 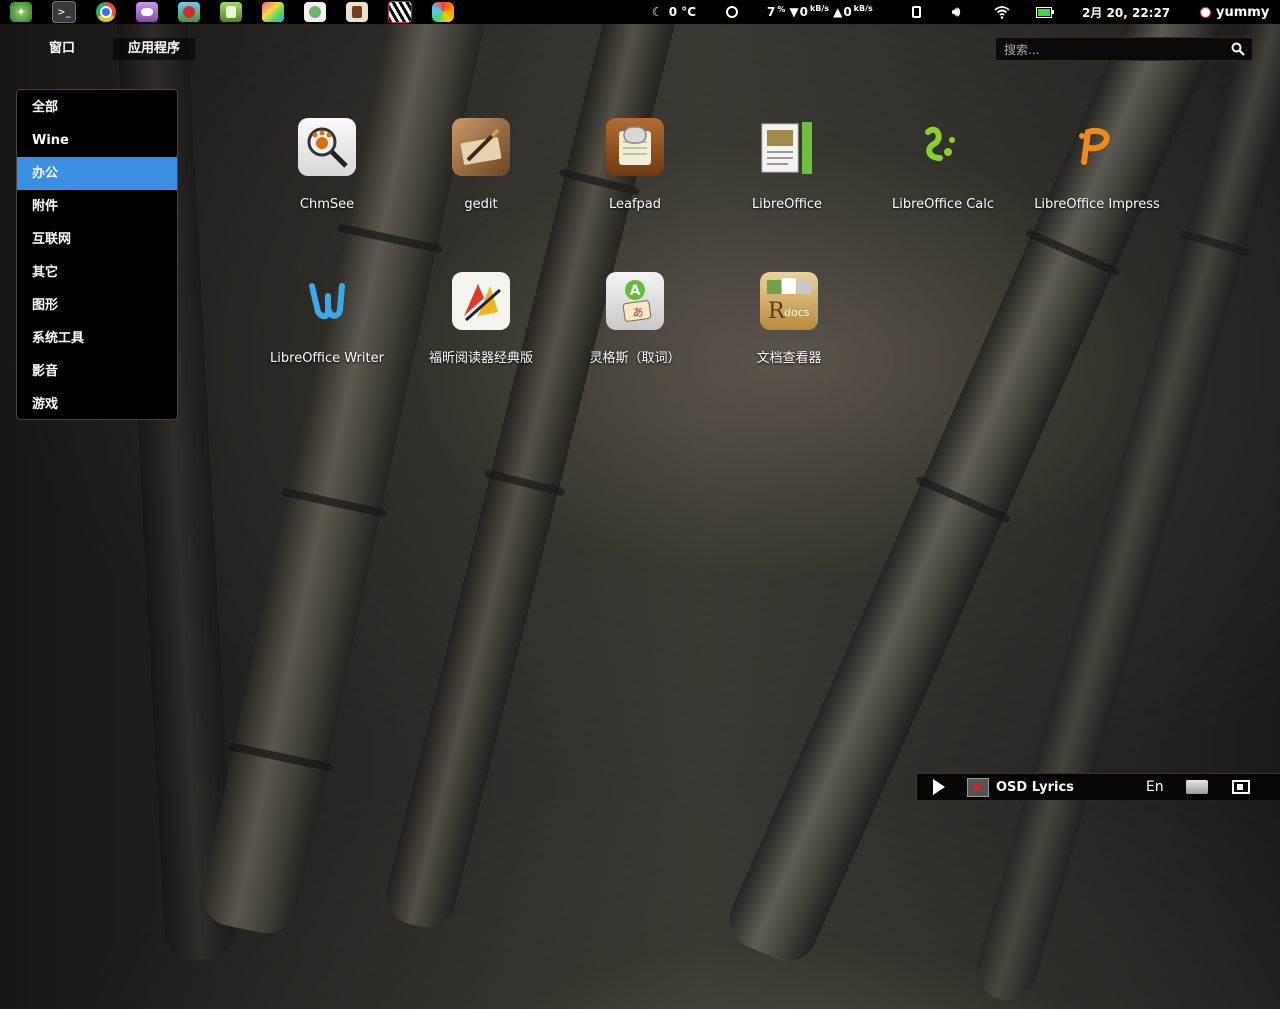 I want to click on app-tile-document-viewer: Rdocs 文档查看器, so click(x=789, y=319).